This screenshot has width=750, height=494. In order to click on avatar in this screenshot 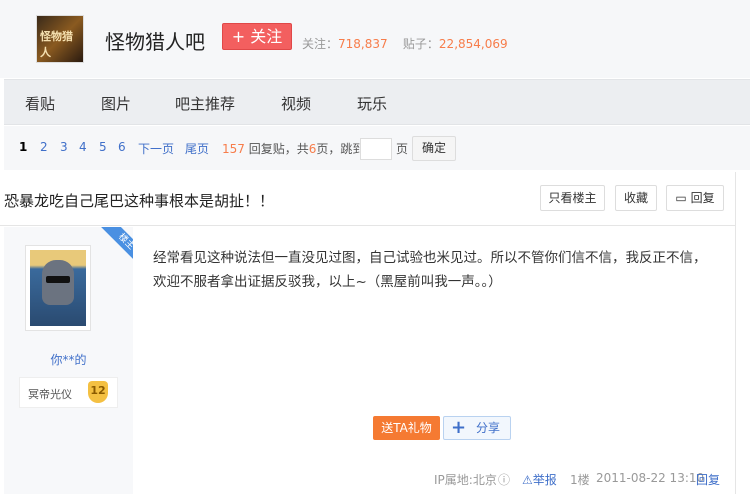, I will do `click(58, 288)`.